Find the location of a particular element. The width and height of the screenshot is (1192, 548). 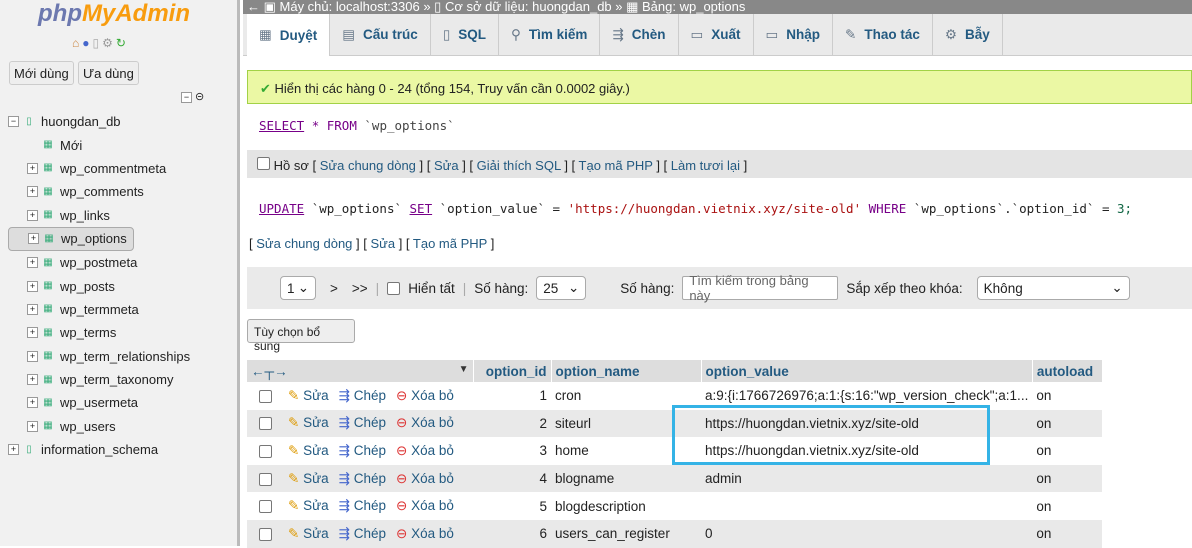

tree-item: + ▦ wp_users is located at coordinates (124, 426).